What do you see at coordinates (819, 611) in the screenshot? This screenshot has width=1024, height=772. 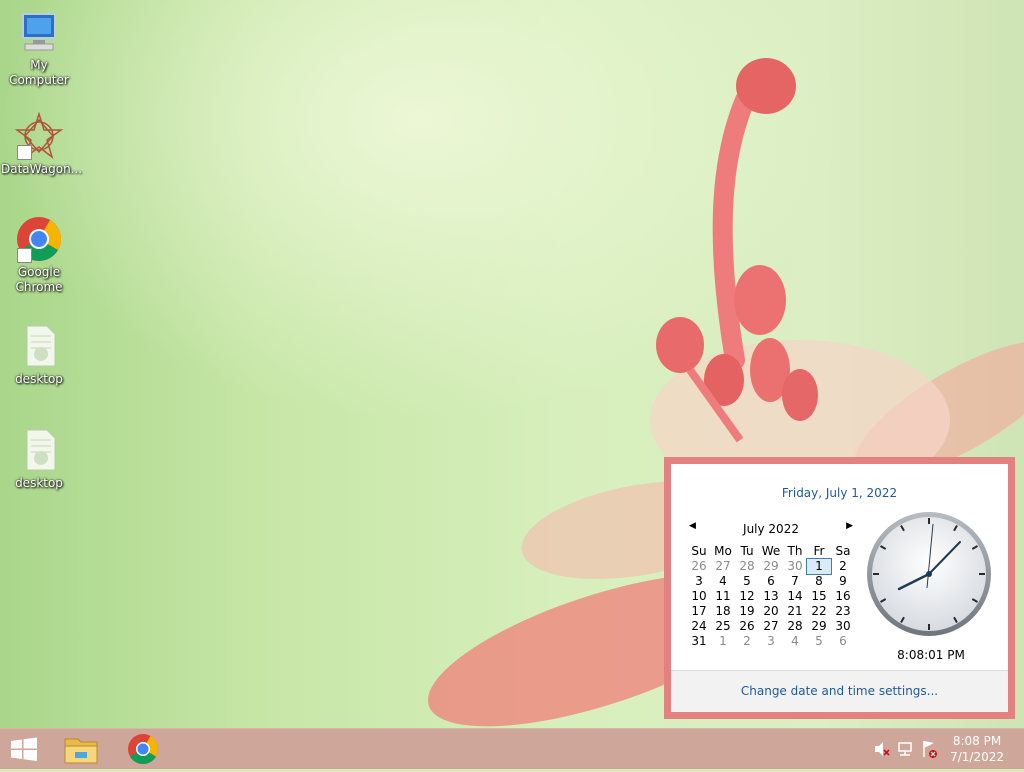 I see `calendar-day: 22` at bounding box center [819, 611].